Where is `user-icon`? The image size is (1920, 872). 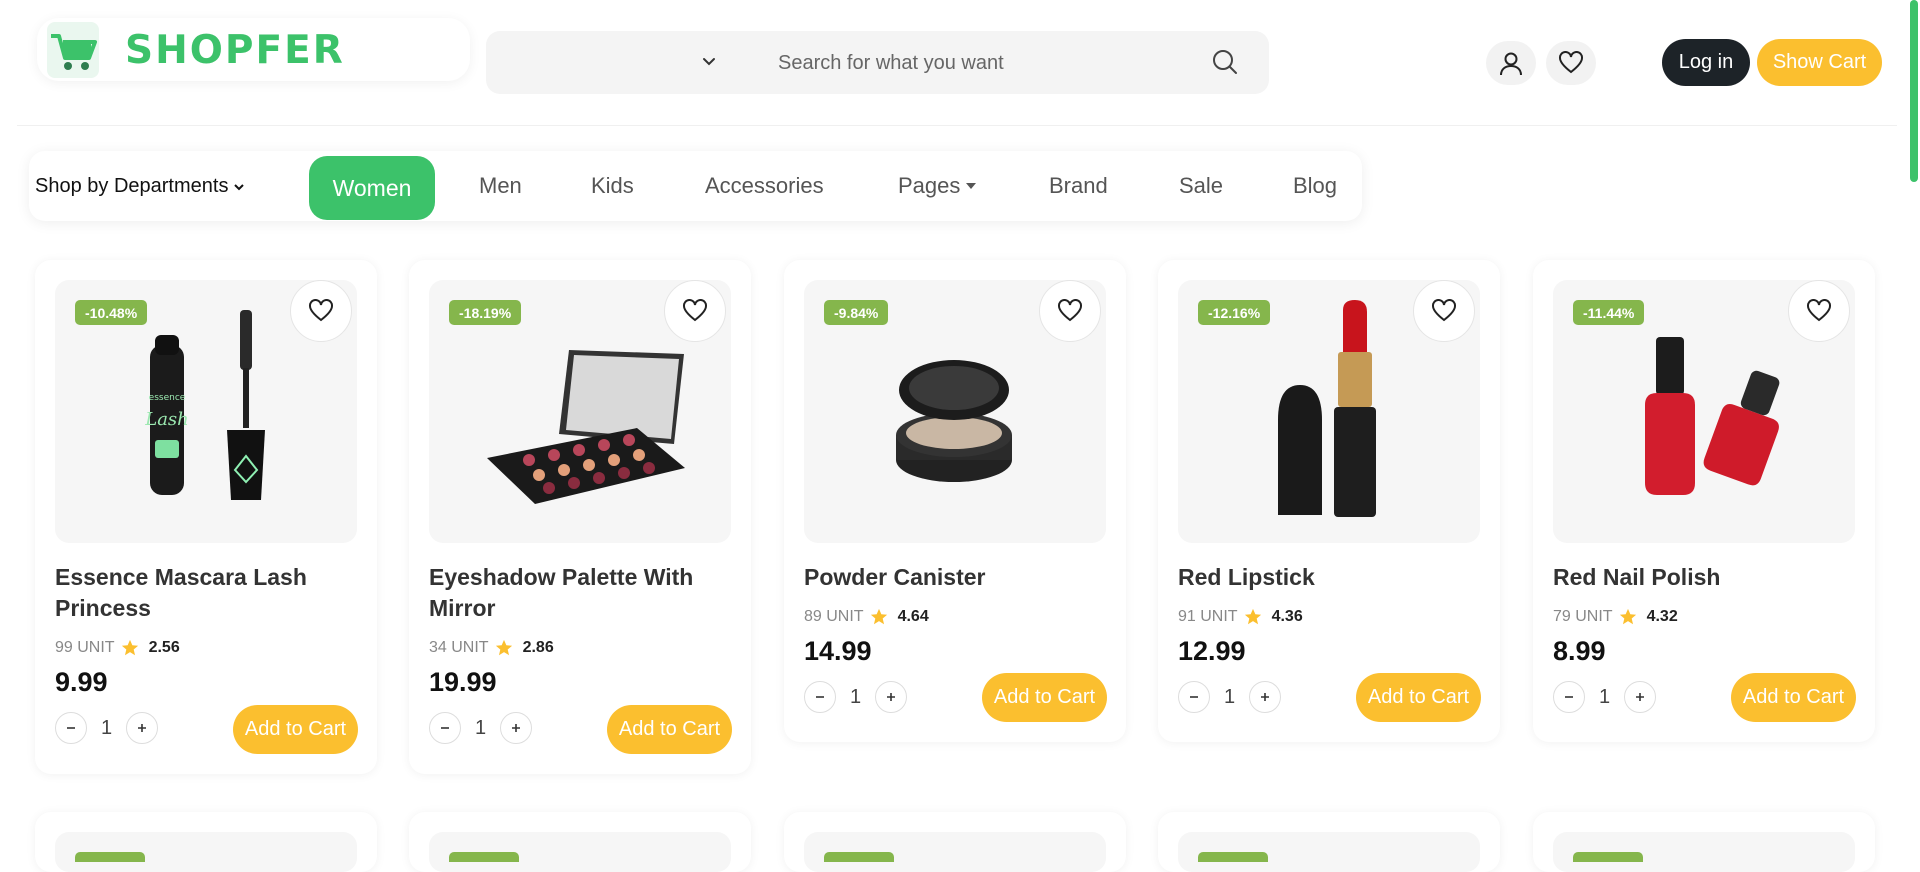
user-icon is located at coordinates (1511, 64).